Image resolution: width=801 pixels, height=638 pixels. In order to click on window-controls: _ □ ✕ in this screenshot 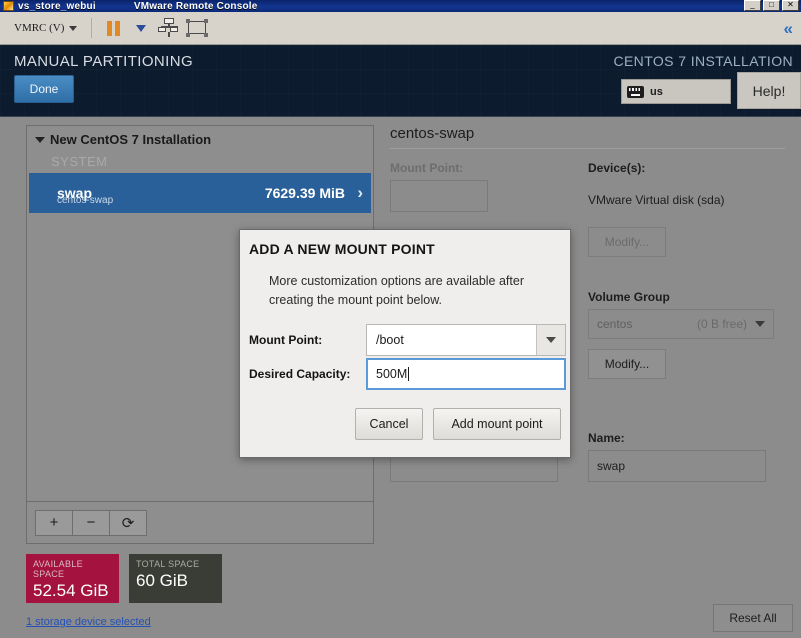, I will do `click(771, 5)`.